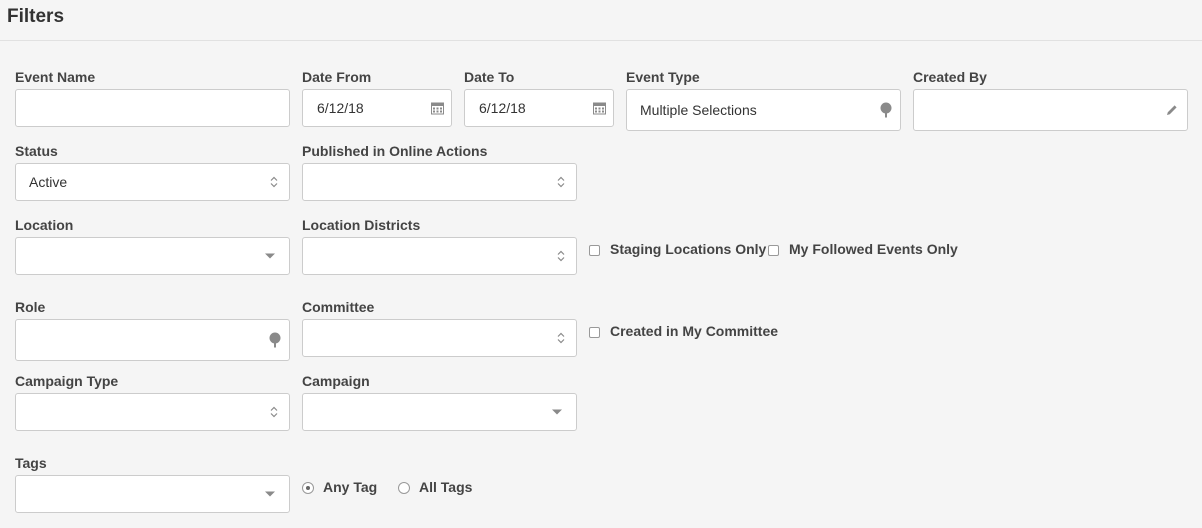  I want to click on event-name-input, so click(152, 108).